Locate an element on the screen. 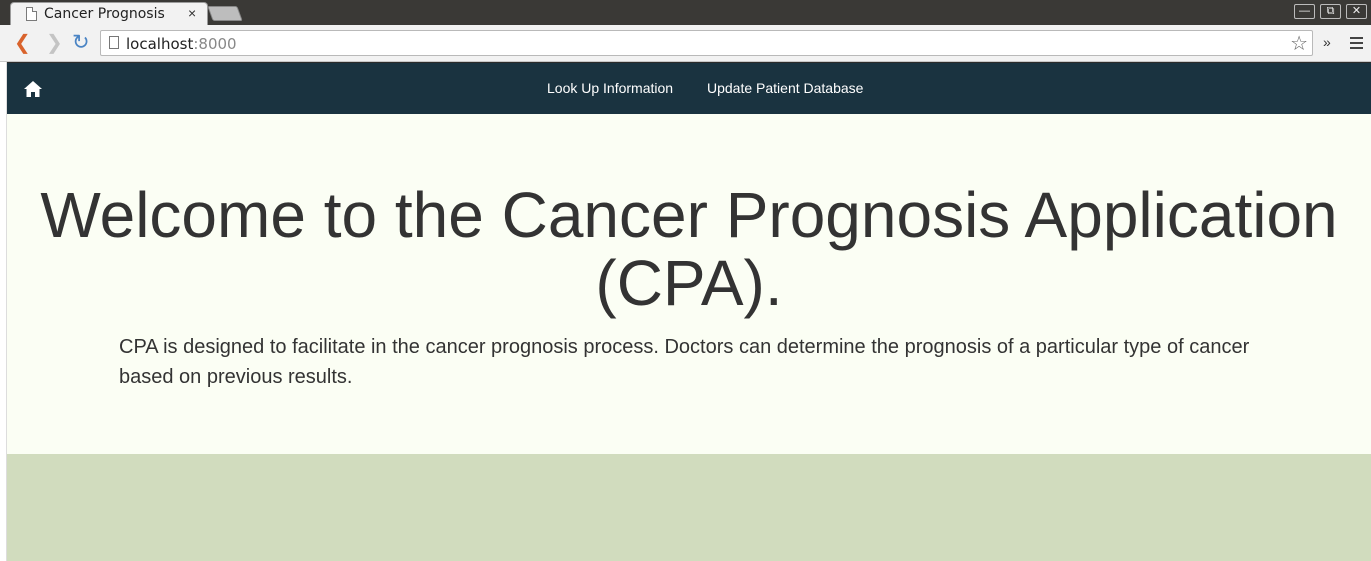  restore-button: ⧉ is located at coordinates (1330, 11).